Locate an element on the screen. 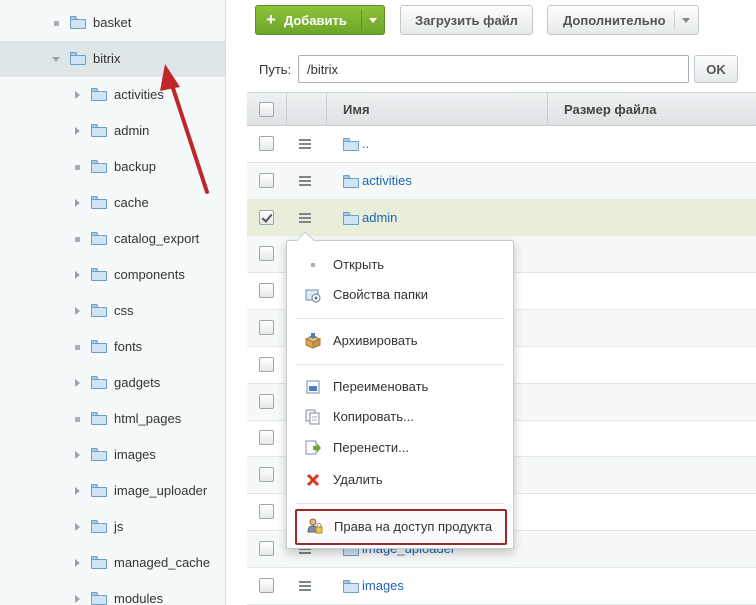 The image size is (756, 605). tree-item-managed-cache: managed_cache is located at coordinates (112, 563).